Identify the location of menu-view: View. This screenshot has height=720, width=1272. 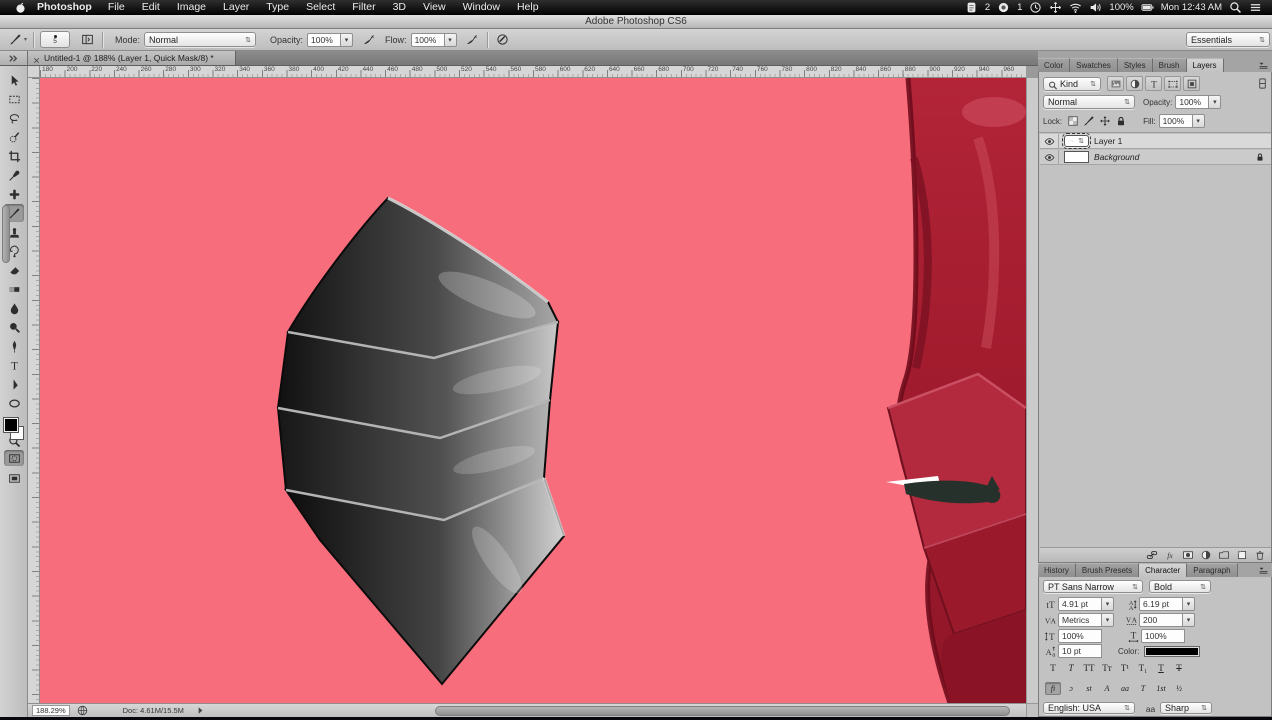
(434, 7).